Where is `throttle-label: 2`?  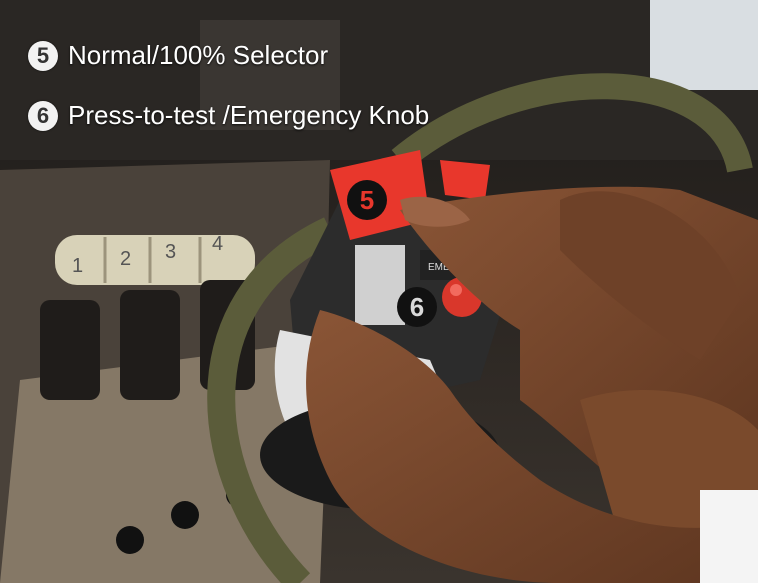 throttle-label: 2 is located at coordinates (125, 259).